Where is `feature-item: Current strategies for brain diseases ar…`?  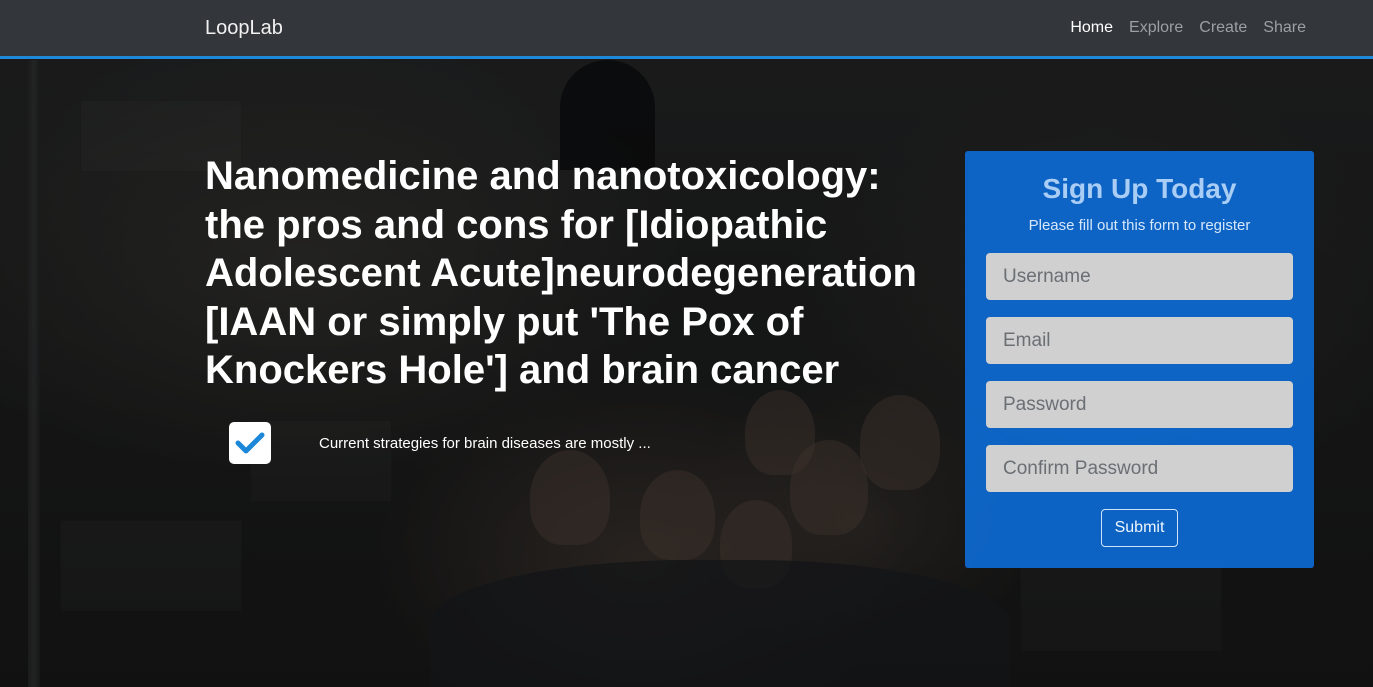
feature-item: Current strategies for brain diseases ar… is located at coordinates (440, 443).